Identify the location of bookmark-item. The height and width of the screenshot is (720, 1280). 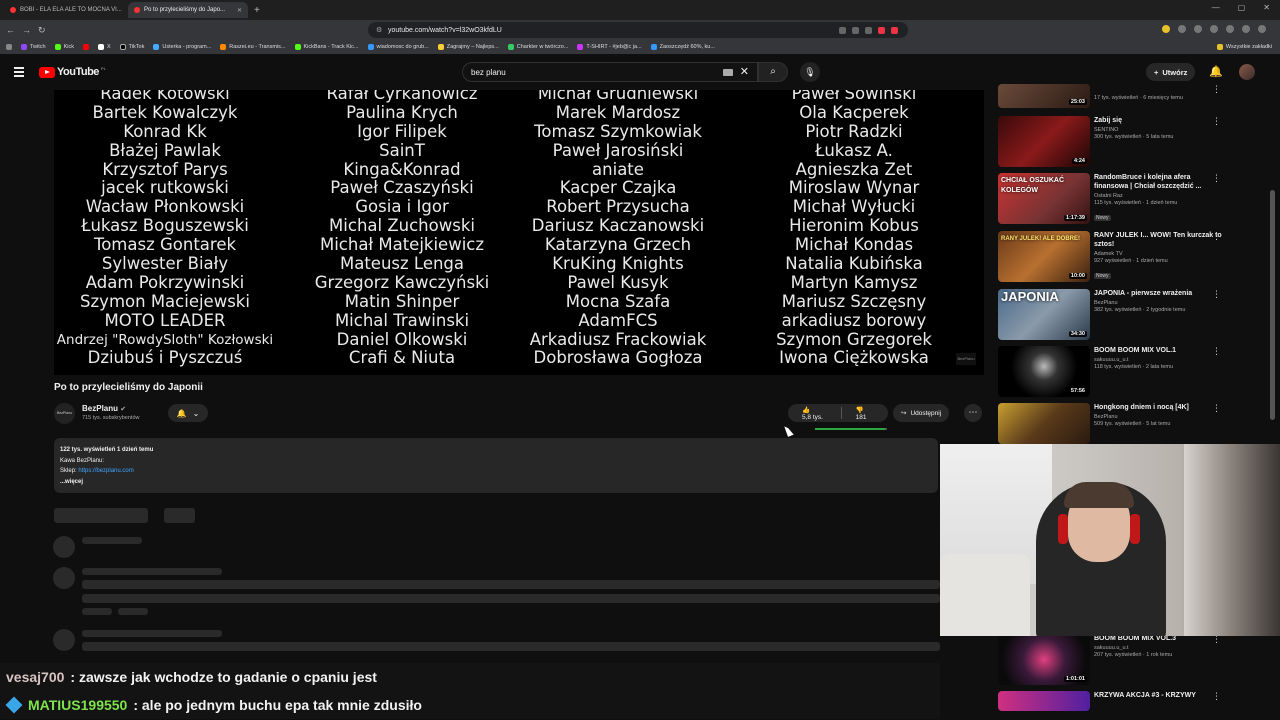
(85, 47).